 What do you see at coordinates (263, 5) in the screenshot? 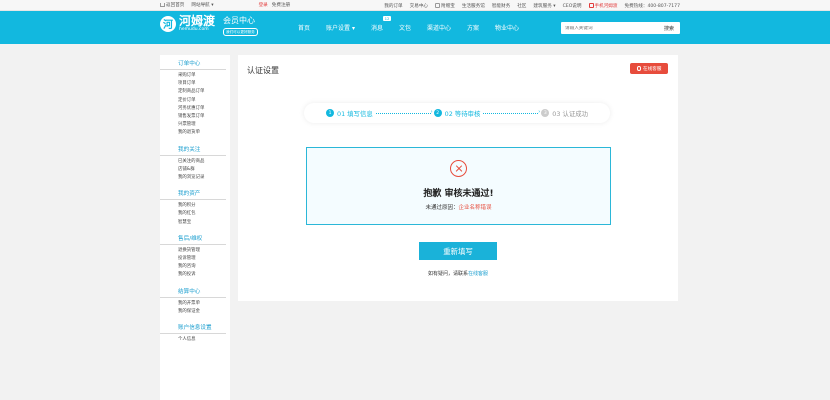
I see `login-link: 登录` at bounding box center [263, 5].